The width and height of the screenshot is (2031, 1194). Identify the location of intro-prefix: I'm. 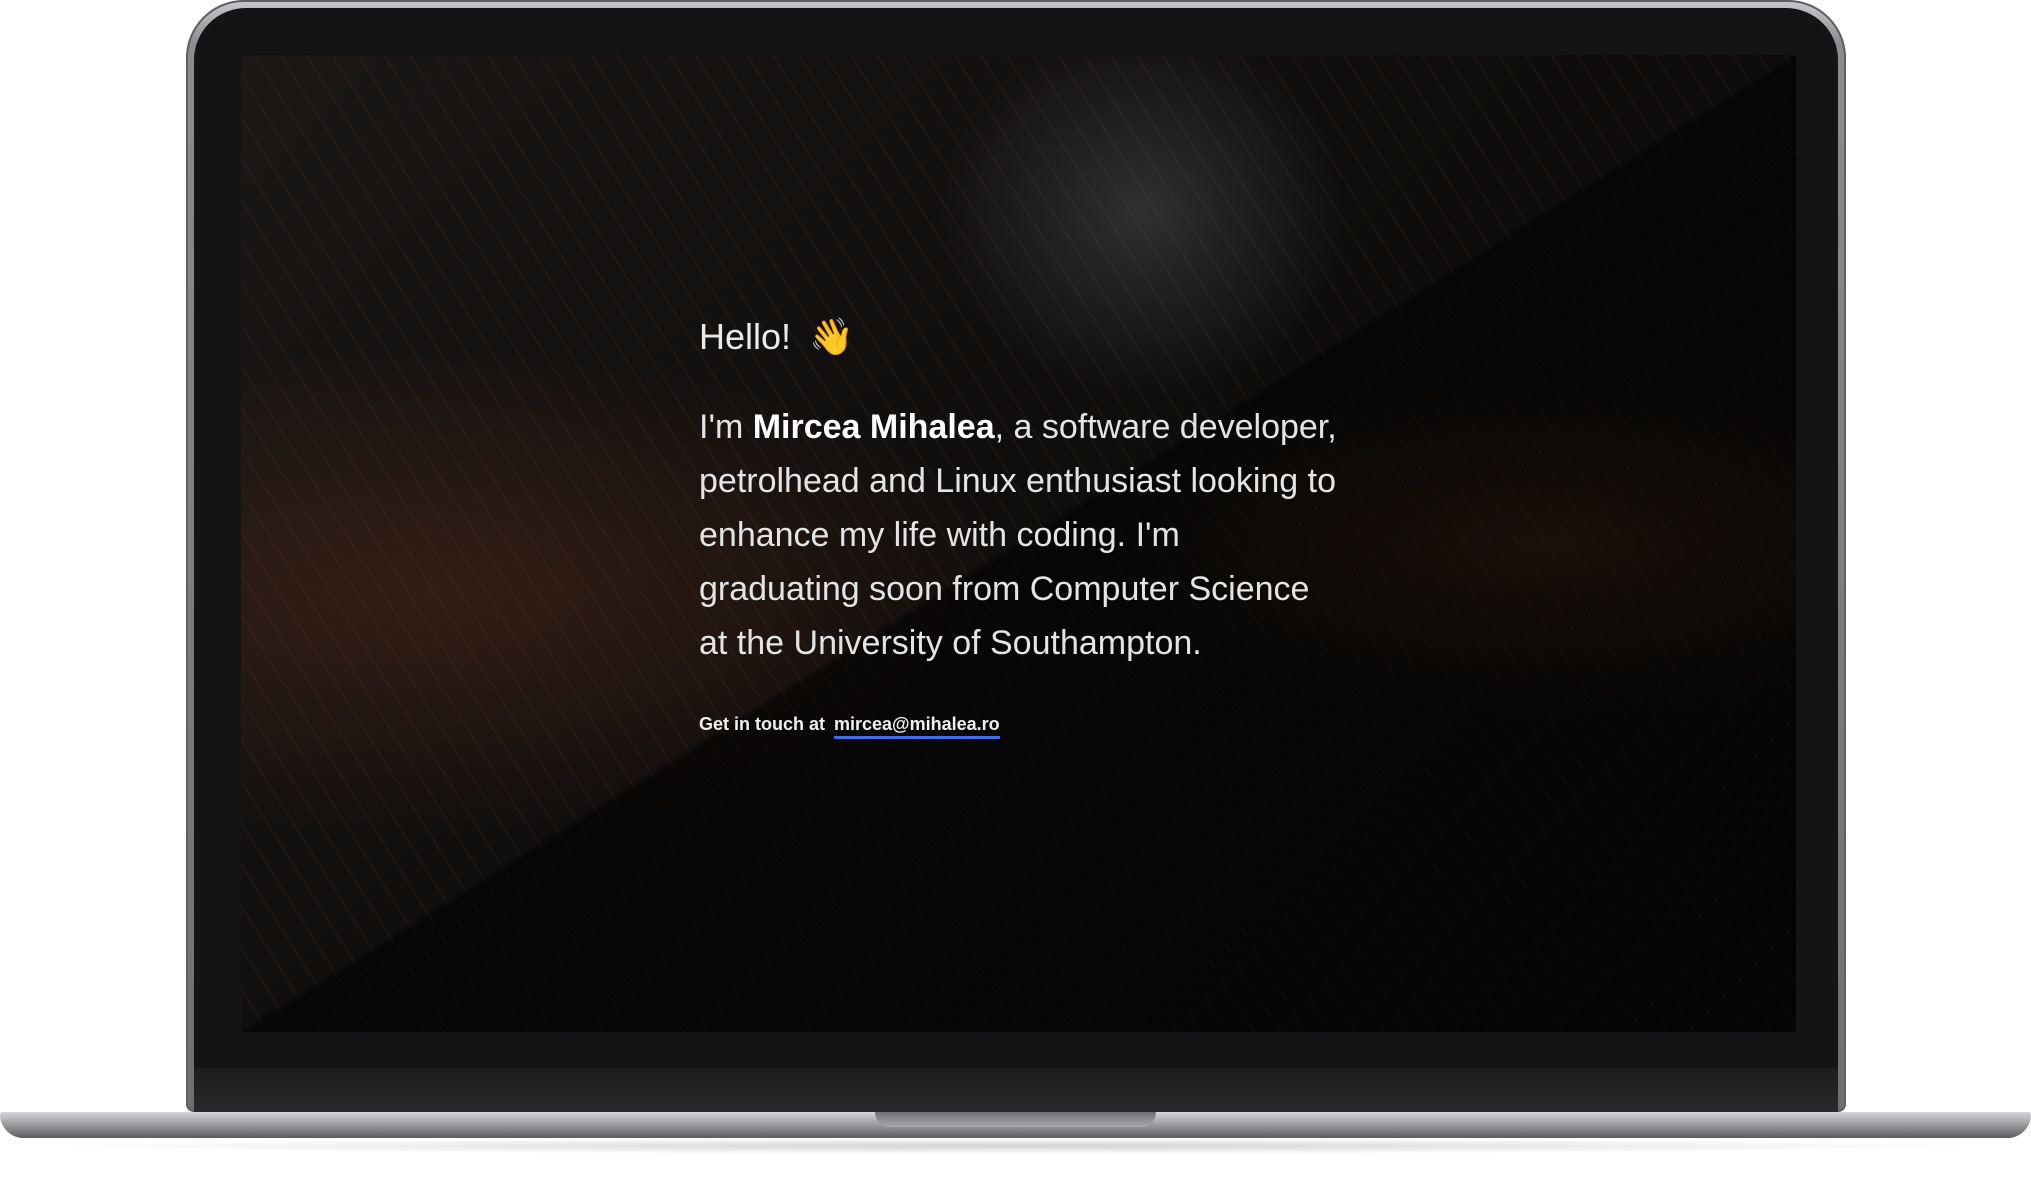
(726, 427).